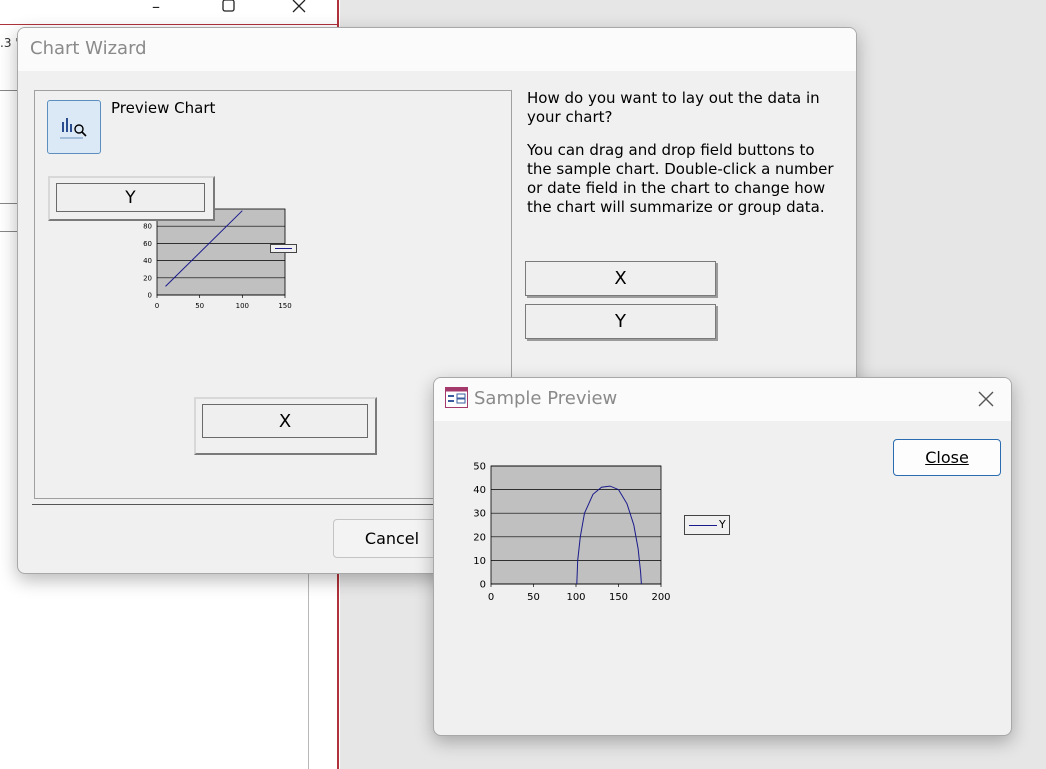 The width and height of the screenshot is (1046, 769). I want to click on preview-chart-label: Preview Chart, so click(163, 108).